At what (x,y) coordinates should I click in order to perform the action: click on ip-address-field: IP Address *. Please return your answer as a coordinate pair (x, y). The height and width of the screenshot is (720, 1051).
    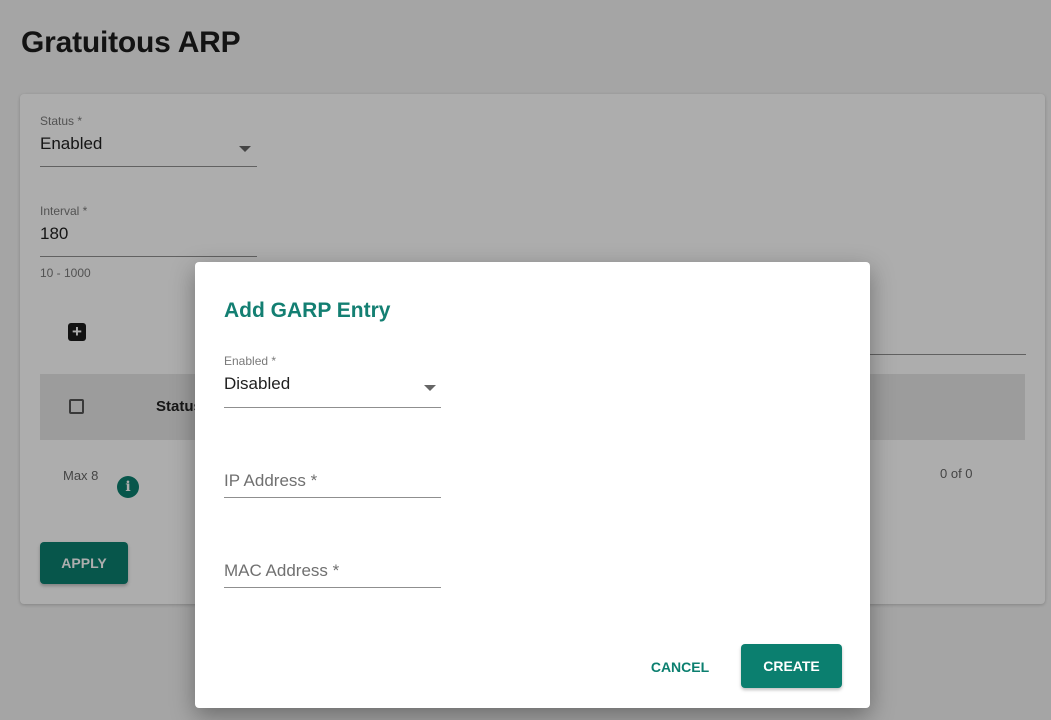
    Looking at the image, I should click on (332, 480).